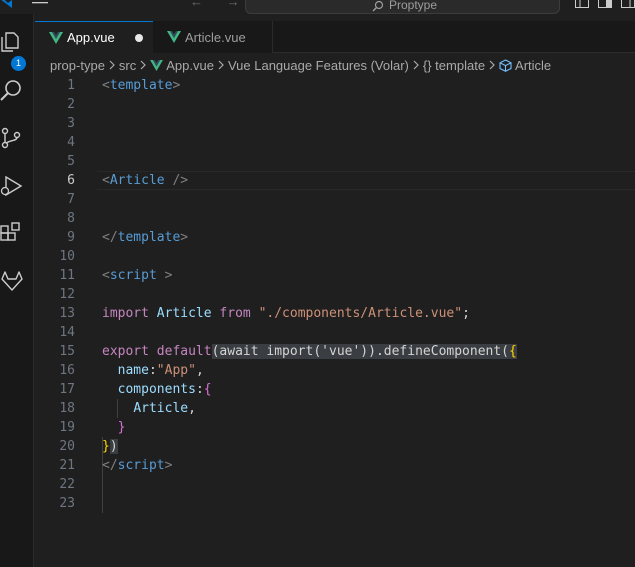 This screenshot has width=635, height=567. I want to click on code-line: 21 </script>, so click(335, 465).